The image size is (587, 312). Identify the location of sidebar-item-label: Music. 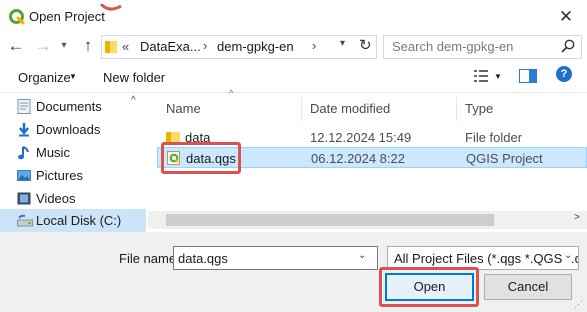
(53, 152).